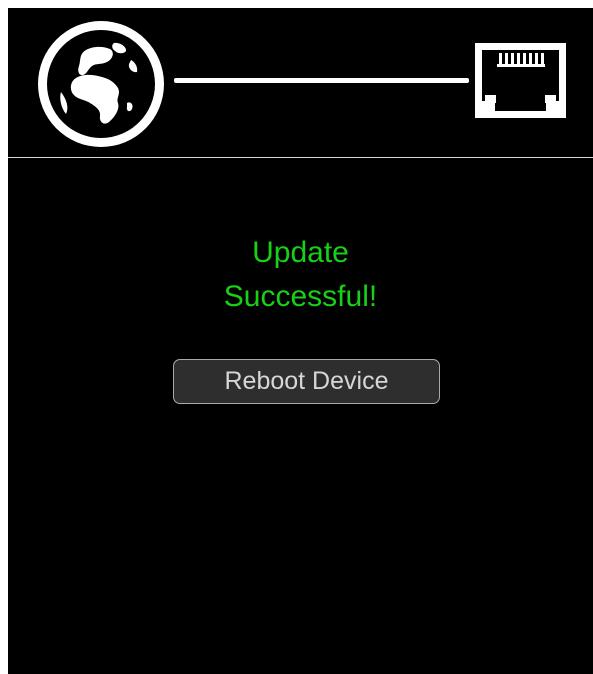 The image size is (593, 674). Describe the element at coordinates (300, 252) in the screenshot. I see `status-message-line-1: Update` at that location.